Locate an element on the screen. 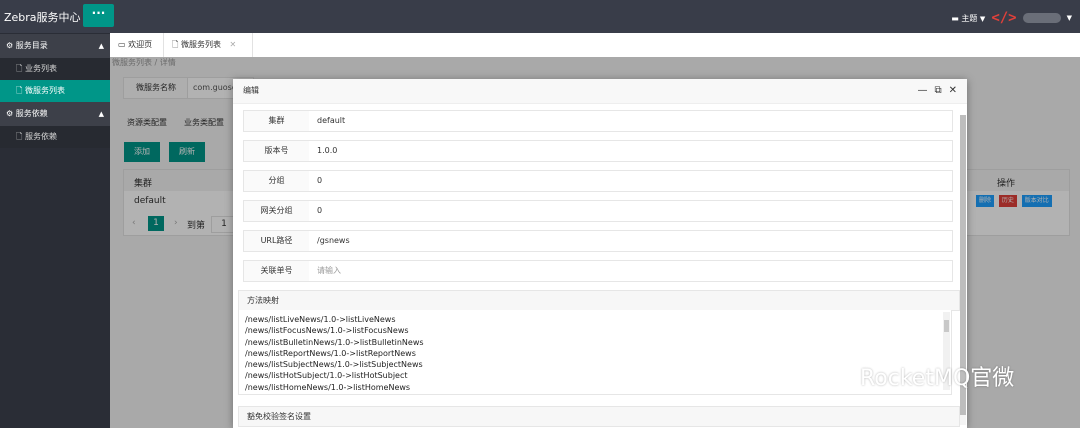 This screenshot has height=428, width=1080. form-row-url-path: URL路径 /gsnews is located at coordinates (598, 241).